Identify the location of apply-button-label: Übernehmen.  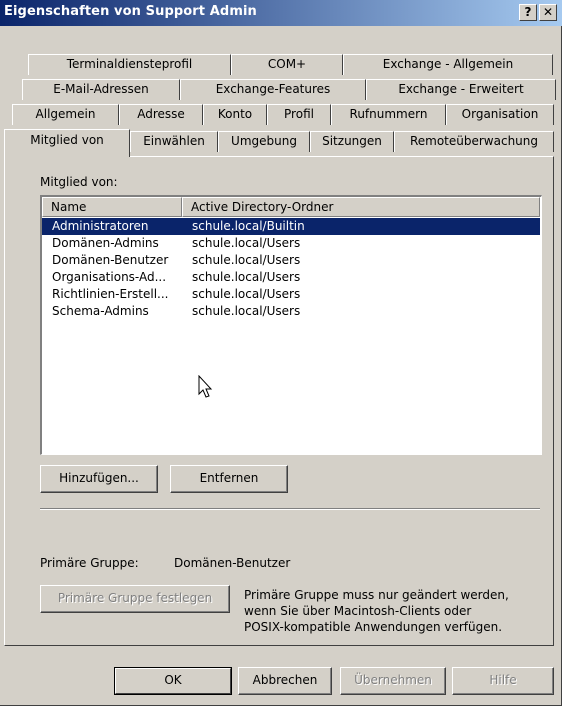
(393, 680).